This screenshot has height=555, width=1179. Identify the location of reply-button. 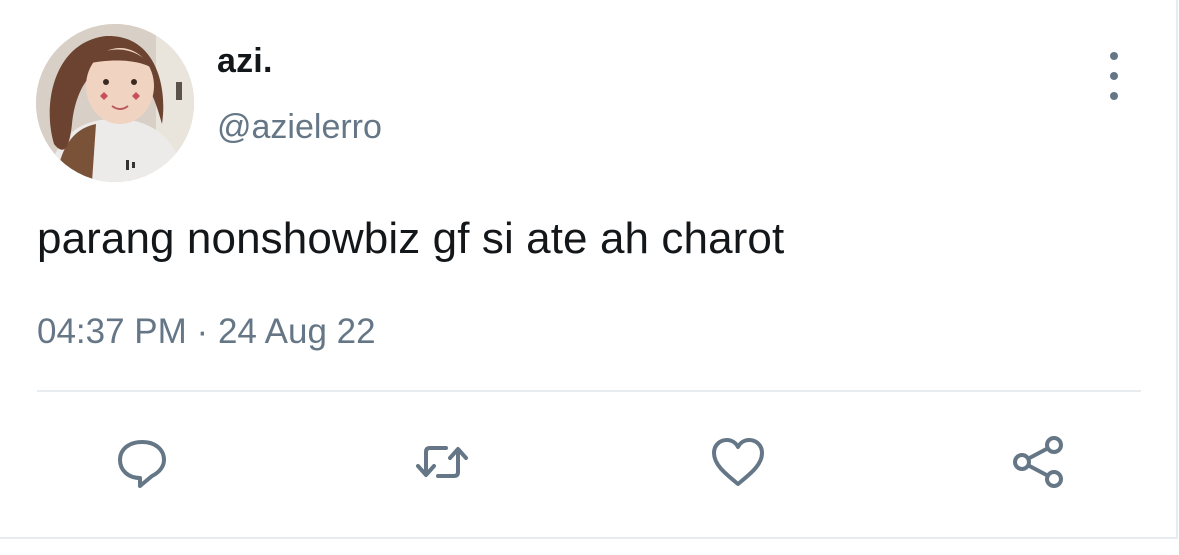
(142, 462).